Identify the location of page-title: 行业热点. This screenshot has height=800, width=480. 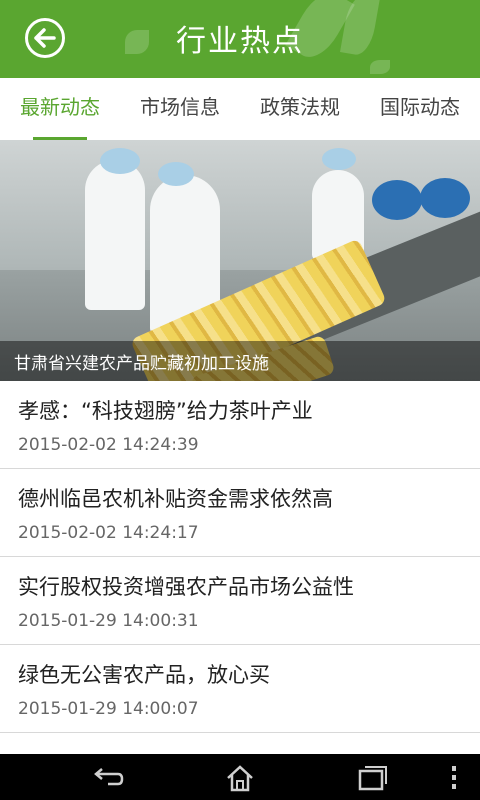
(240, 41).